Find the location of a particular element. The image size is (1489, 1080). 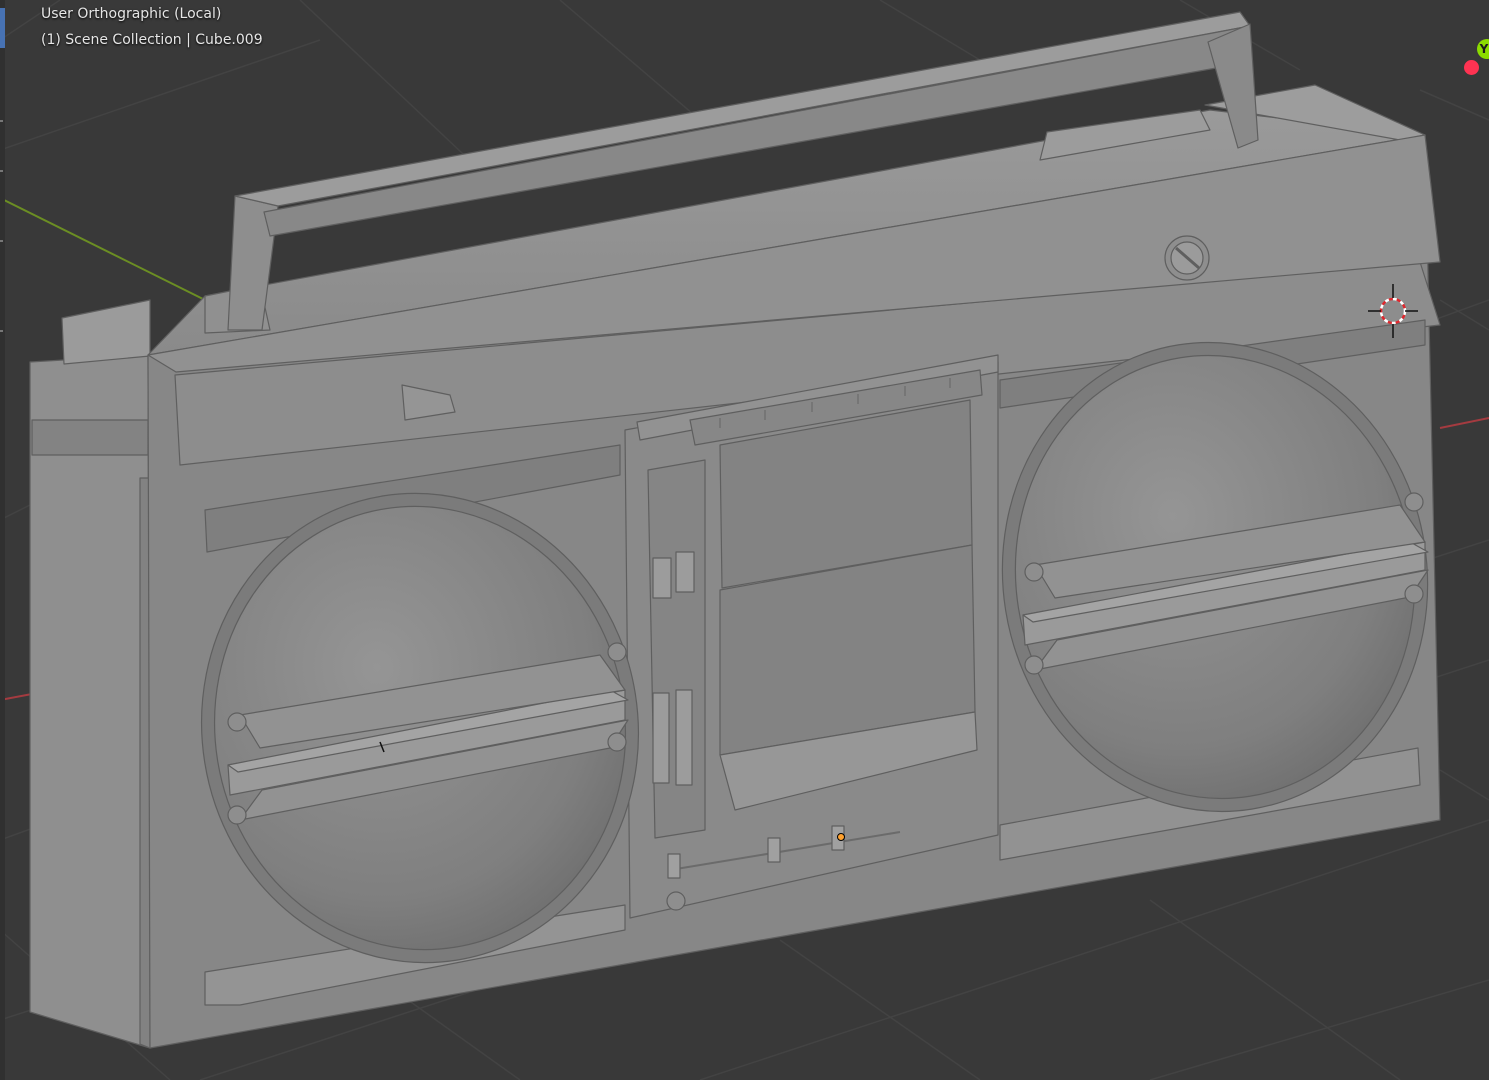

origin-point-icon is located at coordinates (841, 837).